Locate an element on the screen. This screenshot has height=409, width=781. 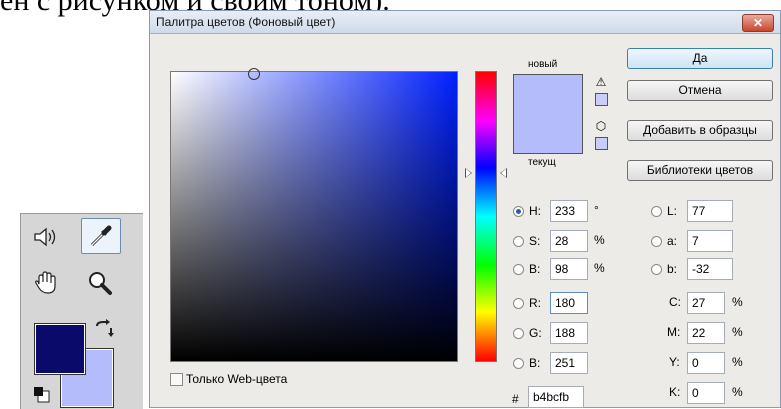
label-y: Y: is located at coordinates (674, 362).